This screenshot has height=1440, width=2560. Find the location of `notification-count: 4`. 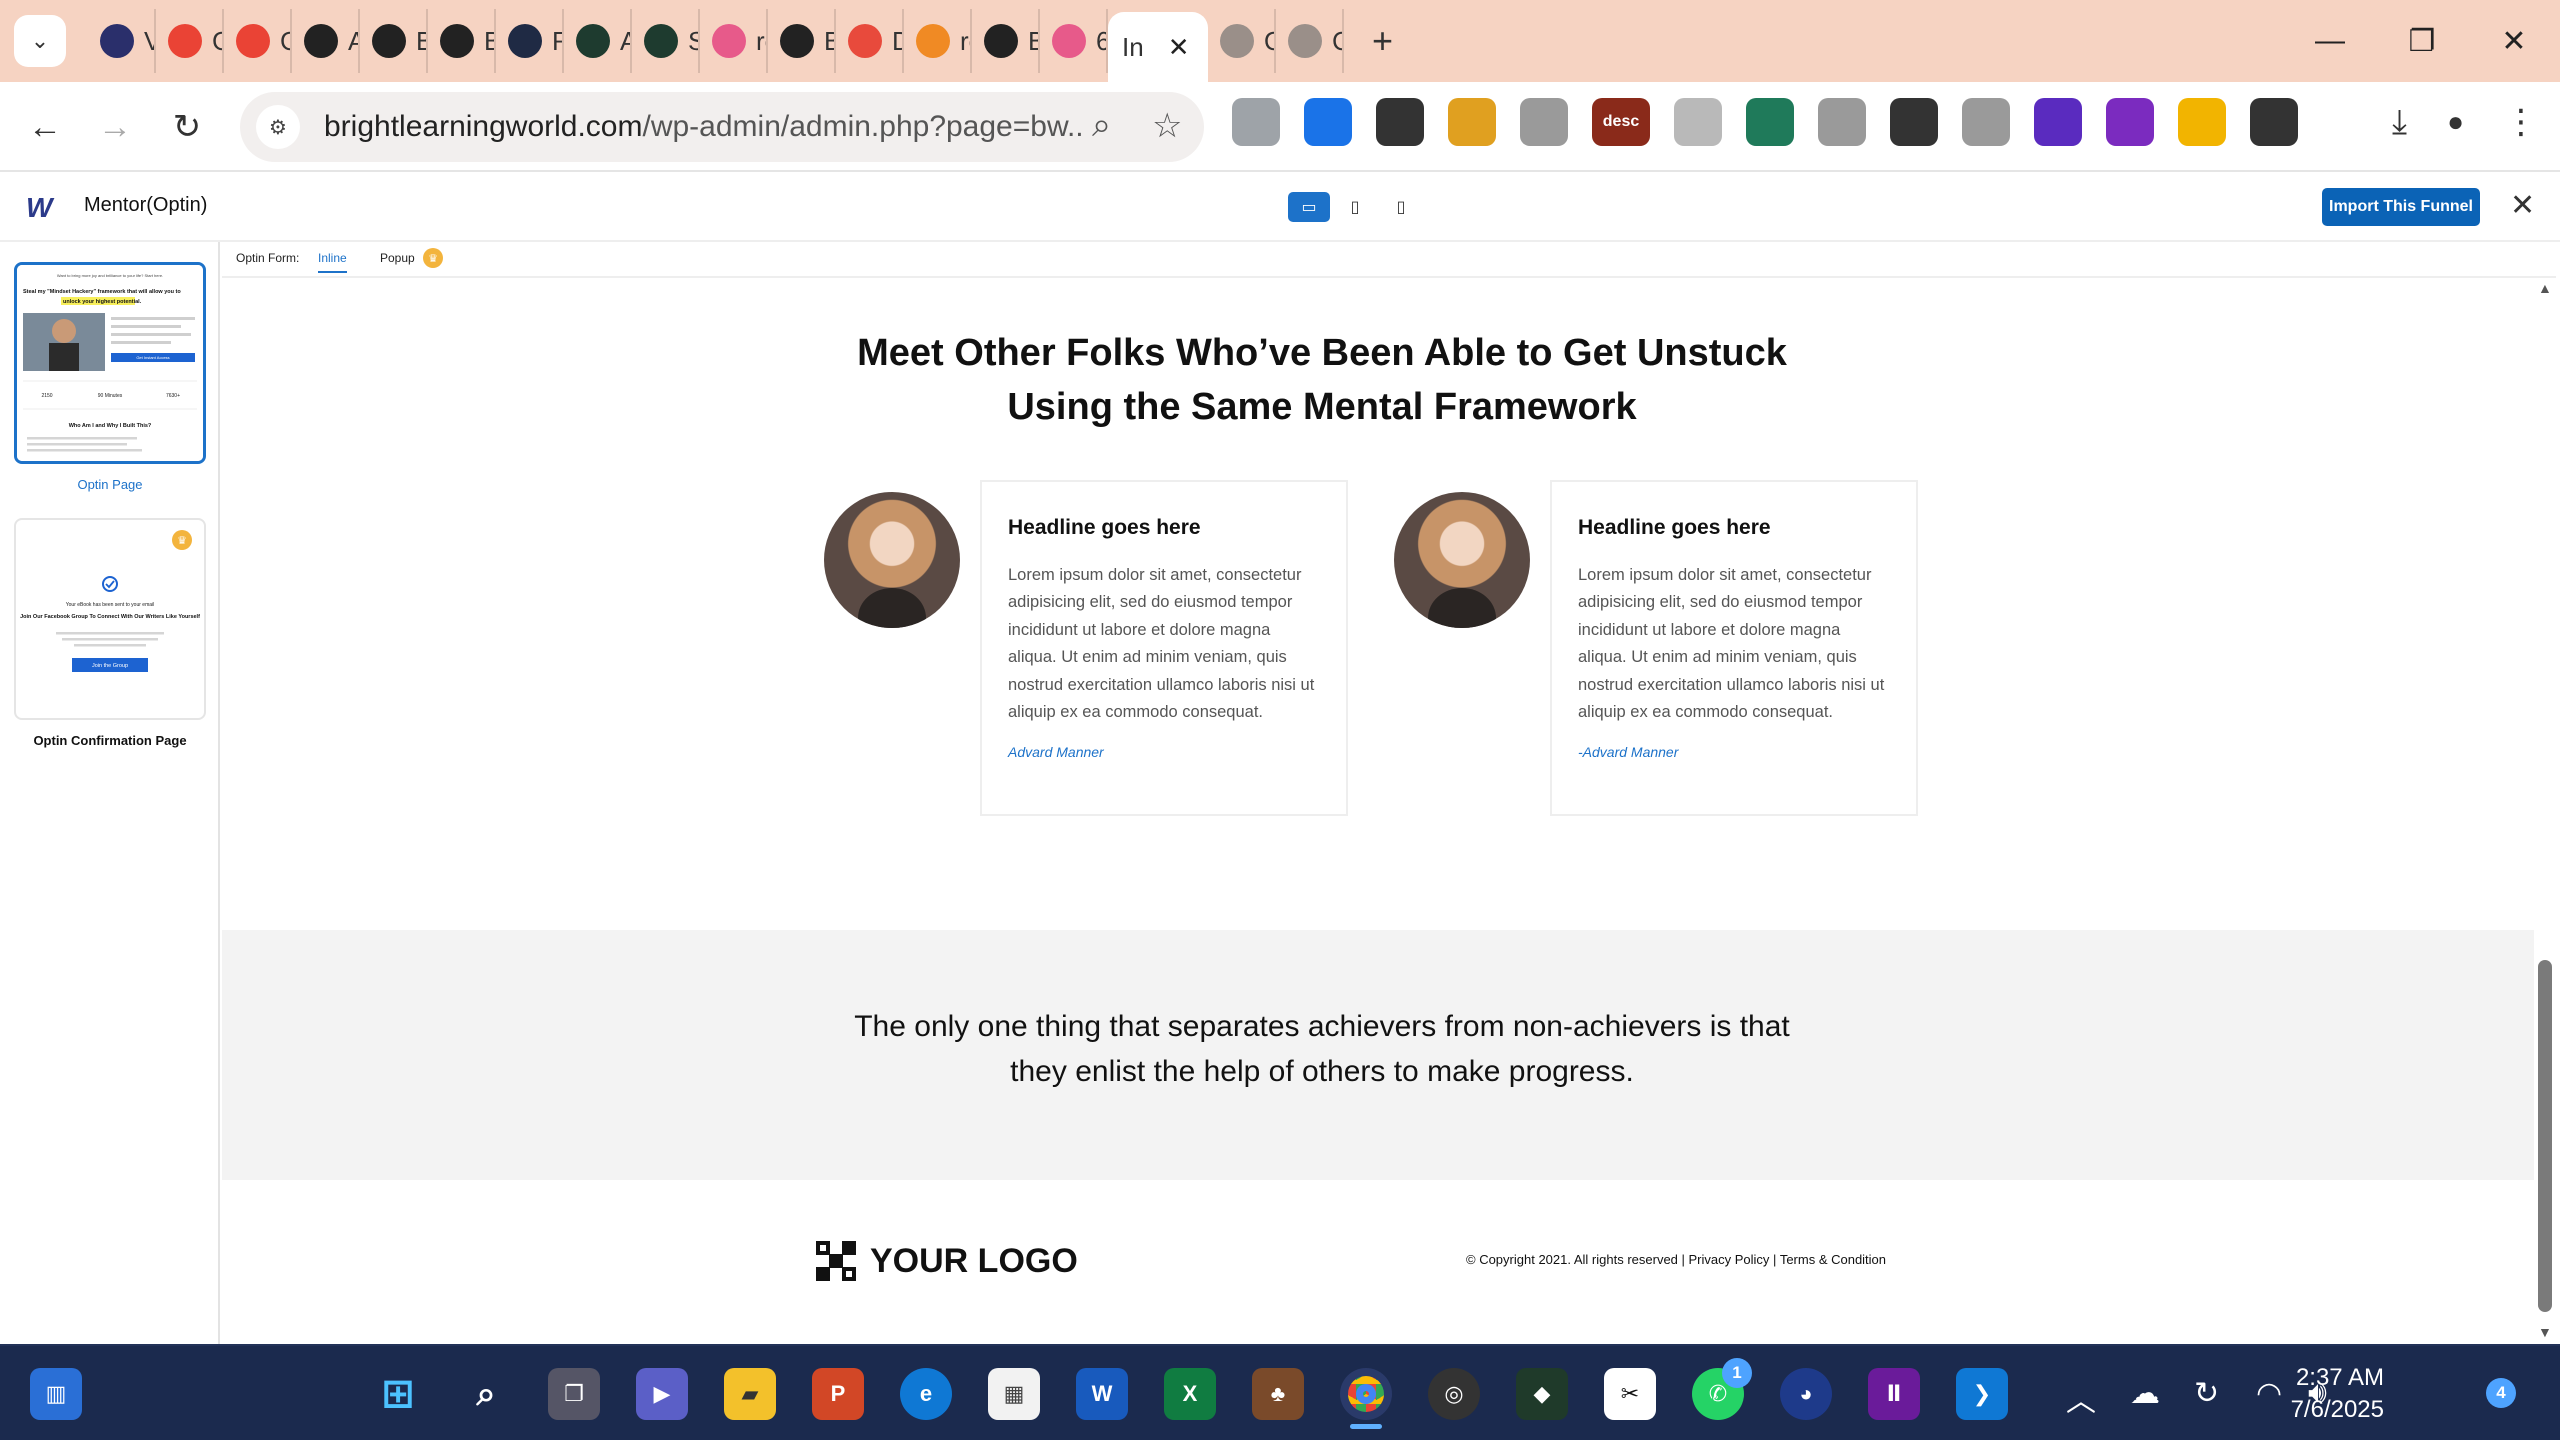

notification-count: 4 is located at coordinates (2501, 1393).